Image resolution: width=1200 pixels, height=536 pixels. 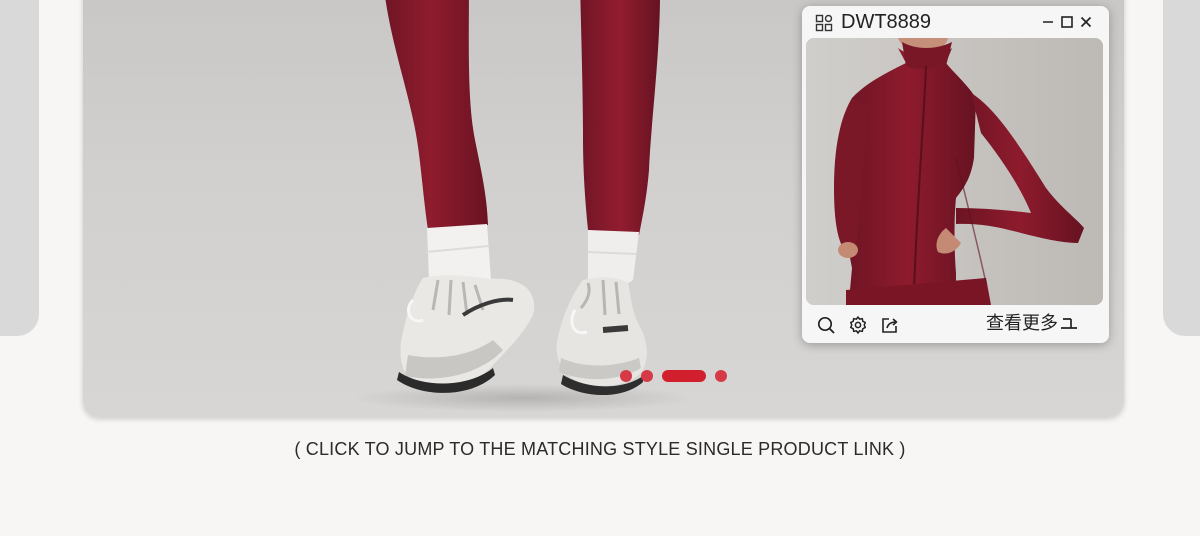 I want to click on carousel-prev-card, so click(x=19, y=168).